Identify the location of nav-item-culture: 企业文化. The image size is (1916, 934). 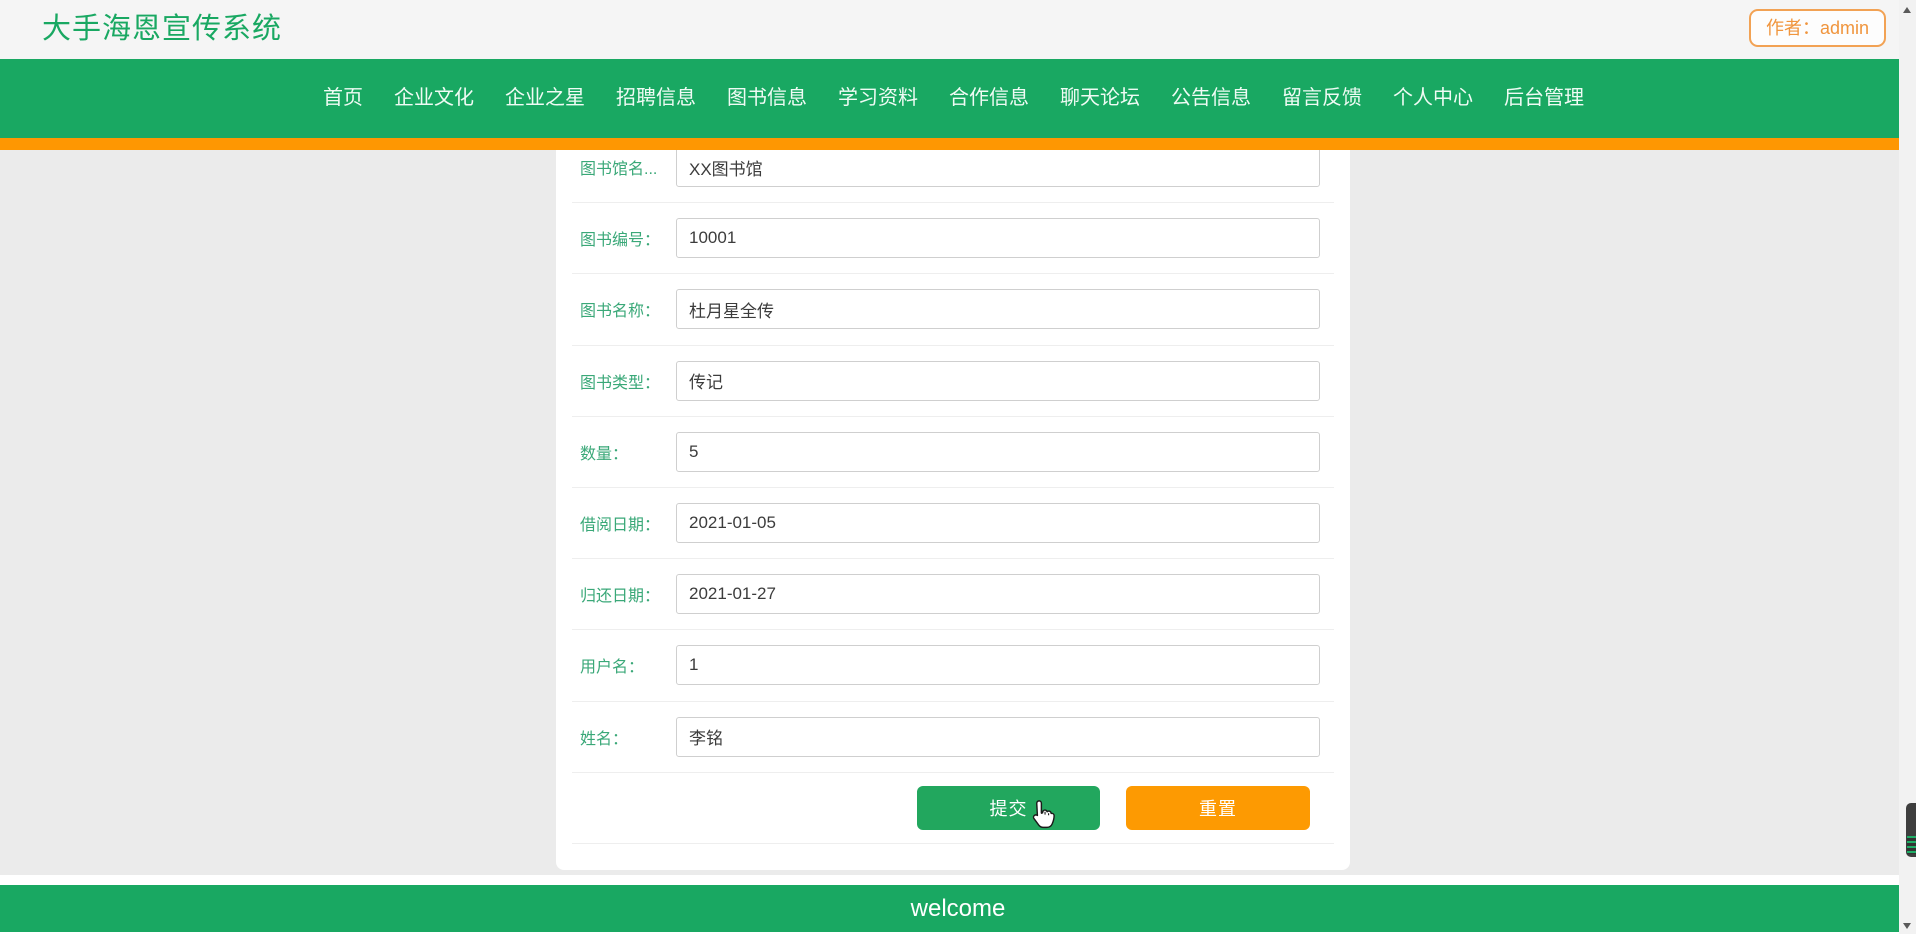
(434, 98).